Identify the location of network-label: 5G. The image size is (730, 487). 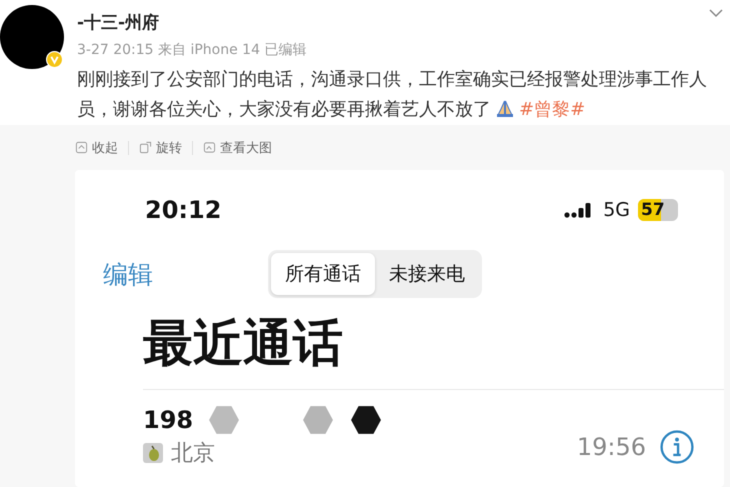
(616, 210).